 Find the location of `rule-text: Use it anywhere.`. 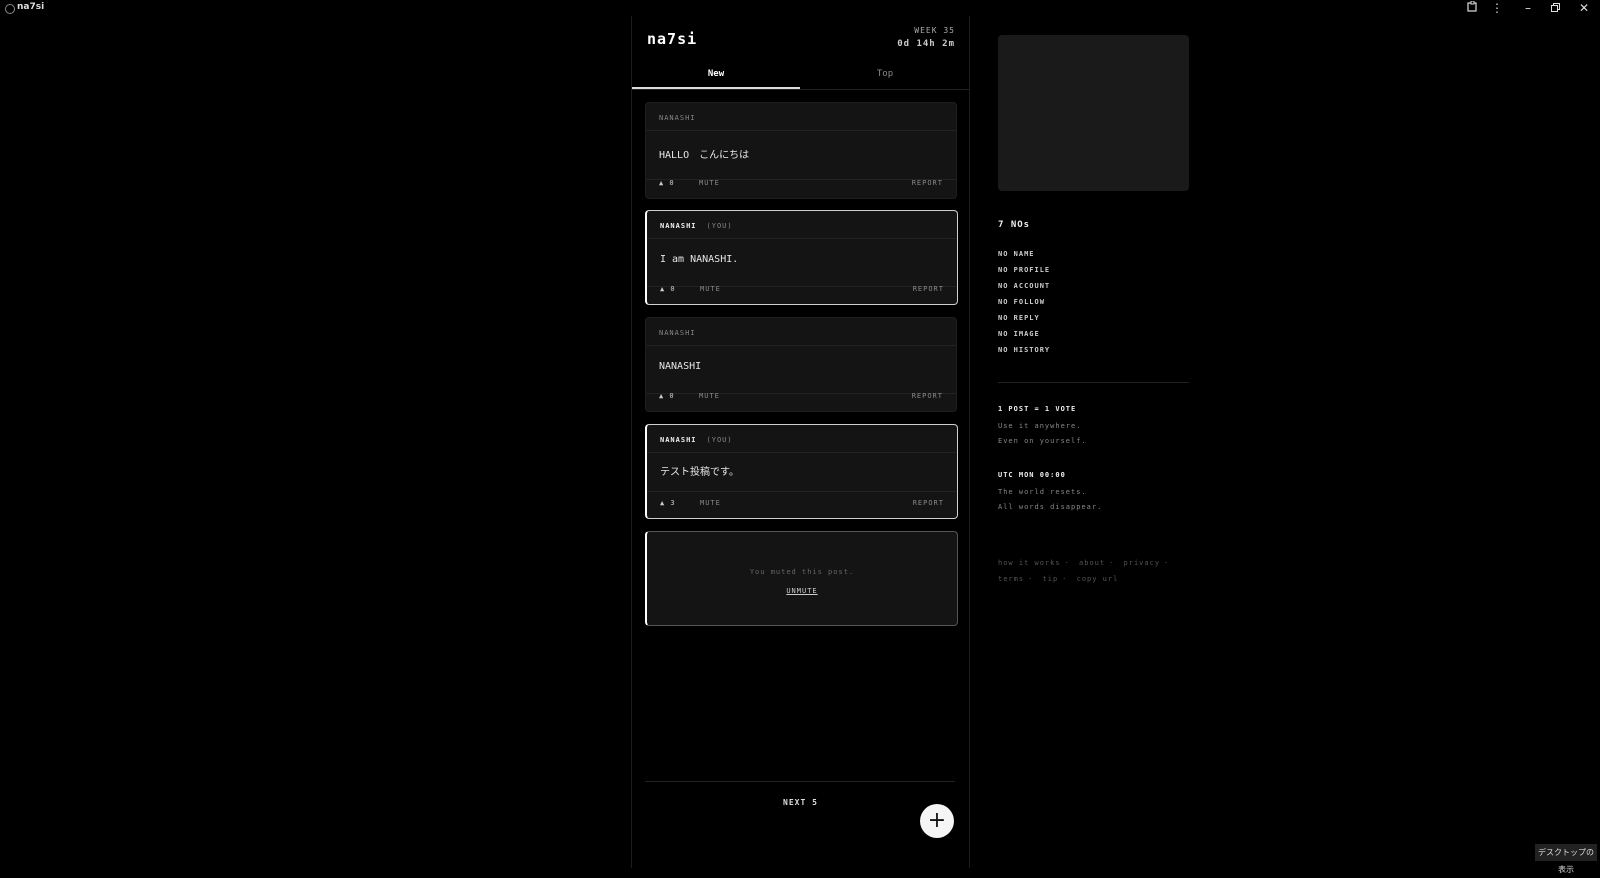

rule-text: Use it anywhere. is located at coordinates (1040, 426).